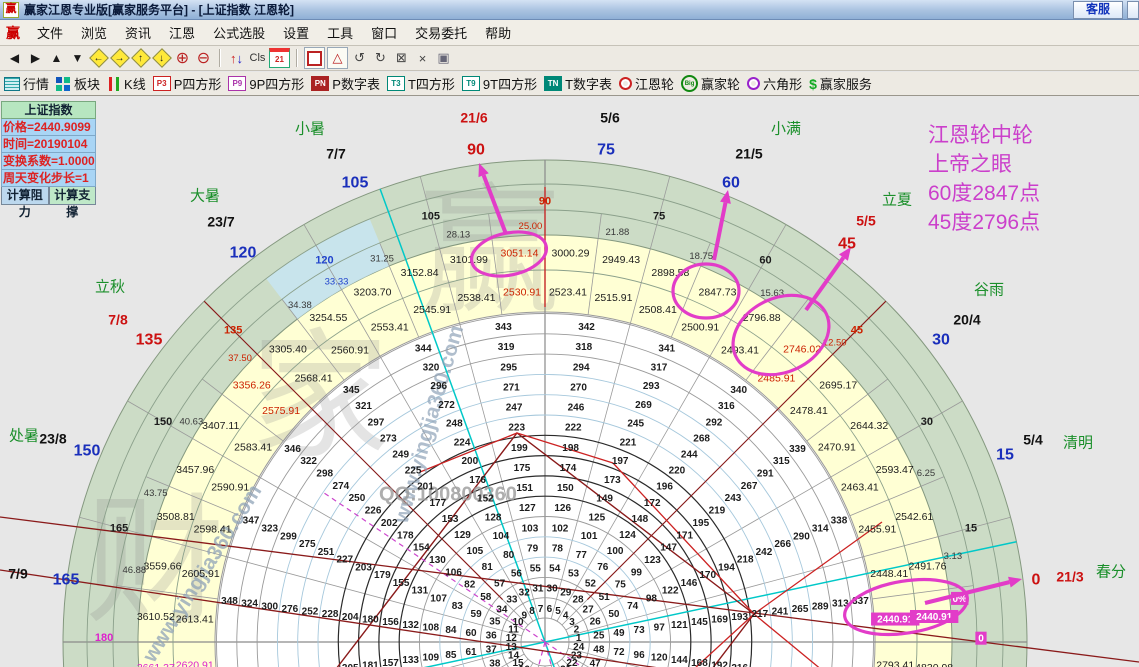 This screenshot has height=667, width=1139. I want to click on svg-text: 45, so click(857, 331).